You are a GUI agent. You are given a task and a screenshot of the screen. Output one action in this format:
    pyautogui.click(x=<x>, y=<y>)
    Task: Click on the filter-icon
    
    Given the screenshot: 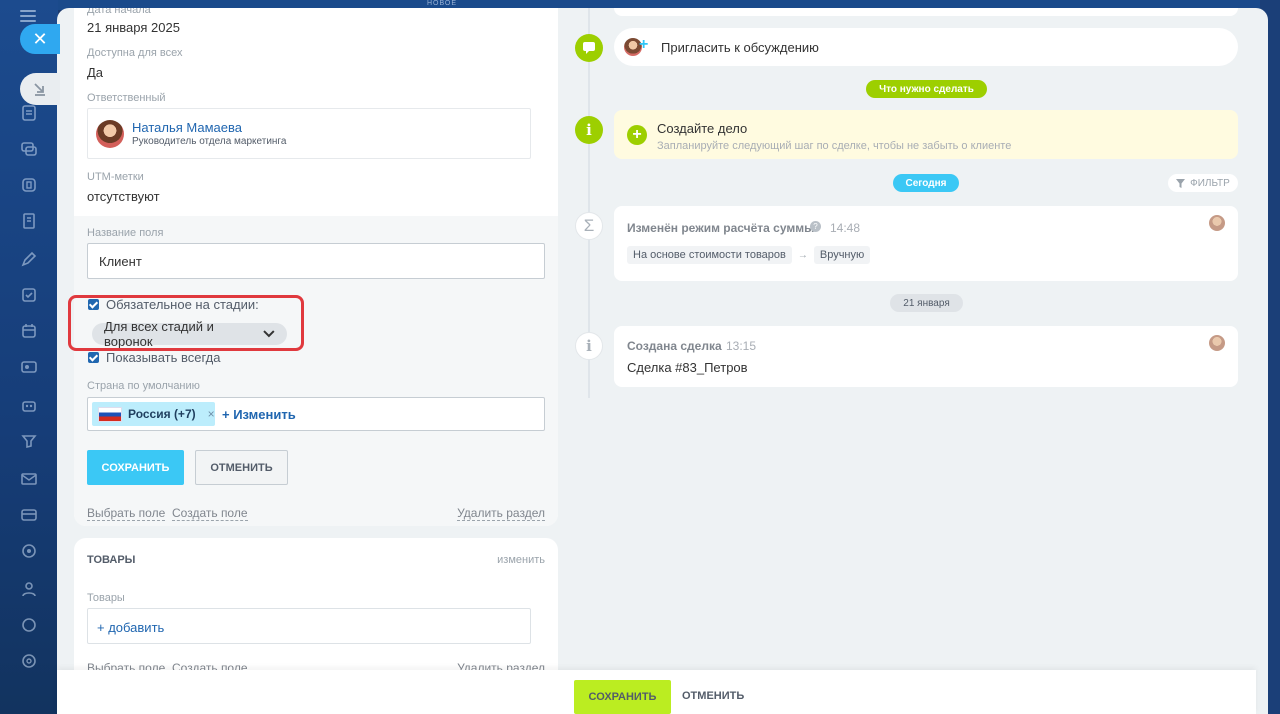 What is the action you would take?
    pyautogui.click(x=1181, y=183)
    